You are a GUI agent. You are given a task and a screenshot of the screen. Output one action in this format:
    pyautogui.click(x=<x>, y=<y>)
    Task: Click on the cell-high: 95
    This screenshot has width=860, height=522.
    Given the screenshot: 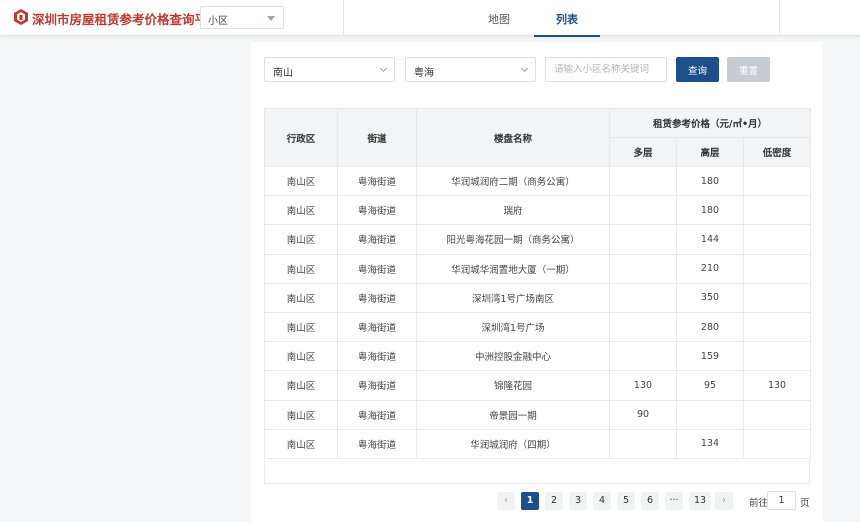 What is the action you would take?
    pyautogui.click(x=710, y=385)
    